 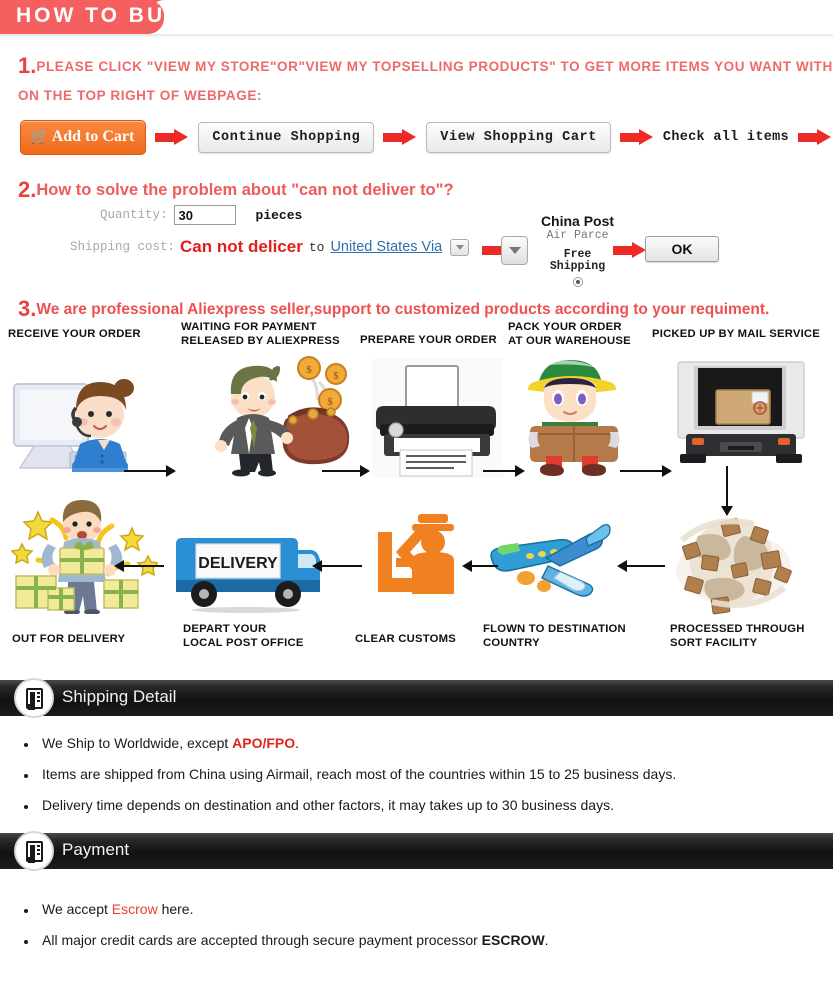 I want to click on man-with-wallet-coins-icon: $ $ $, so click(x=282, y=416).